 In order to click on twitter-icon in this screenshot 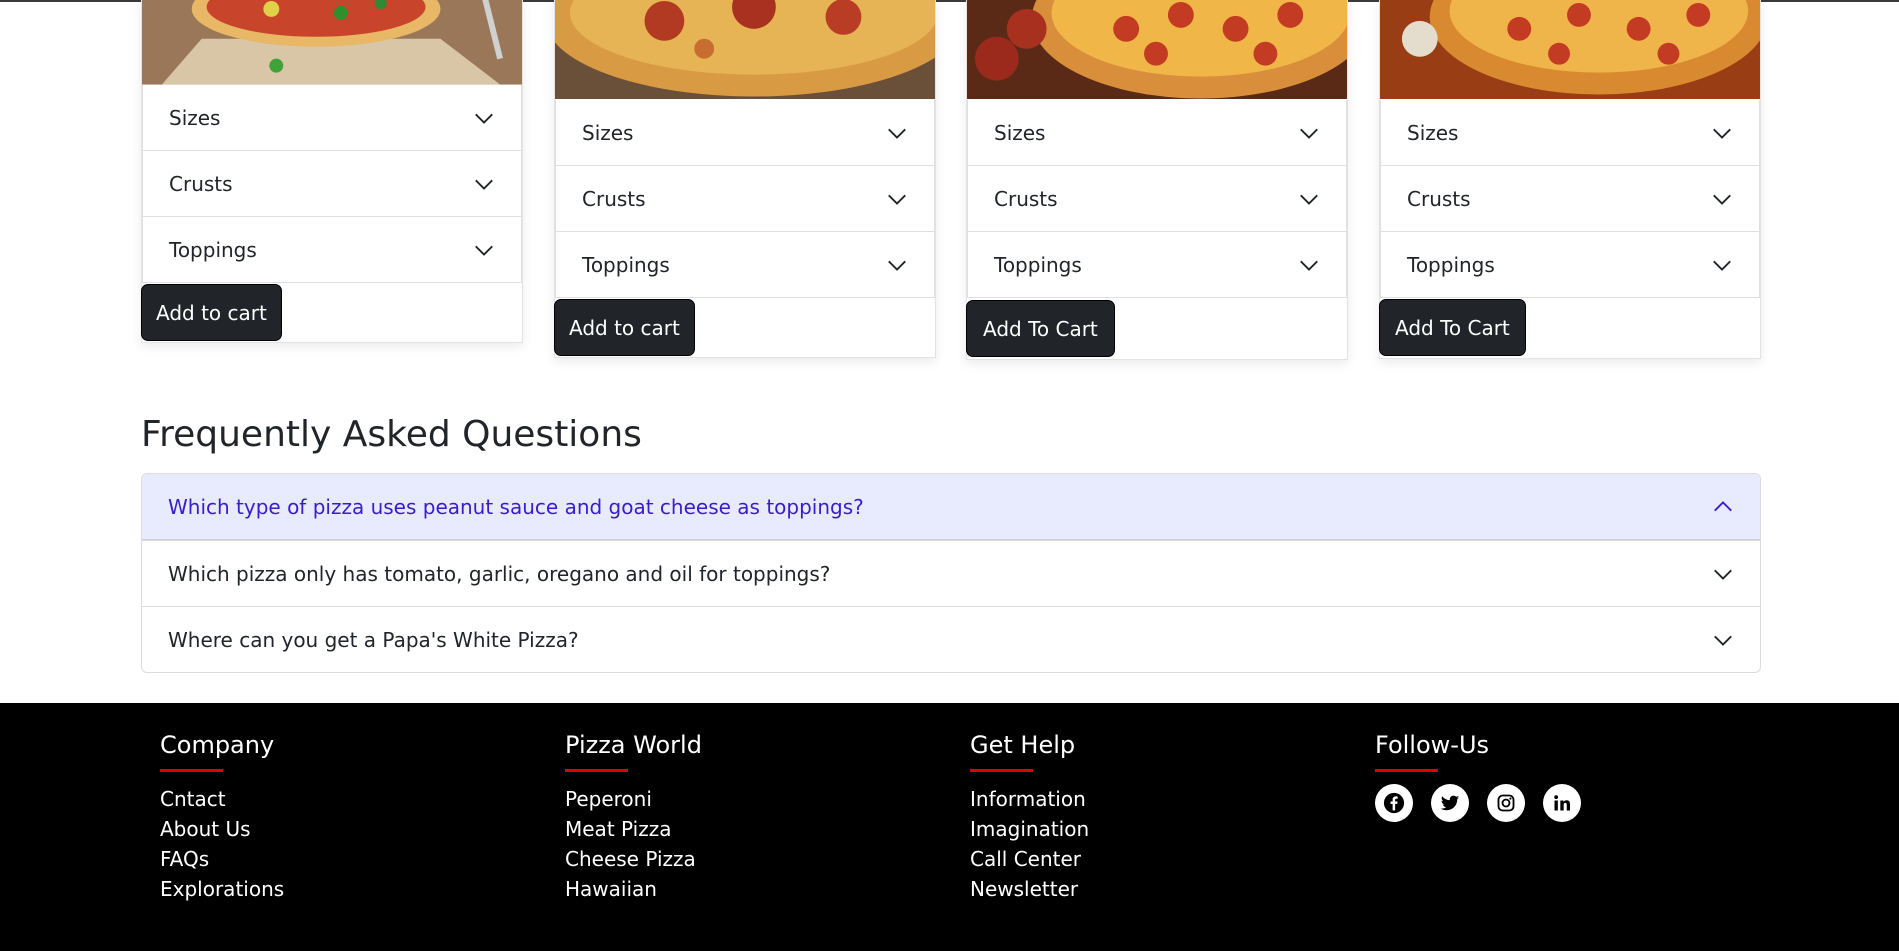, I will do `click(1450, 803)`.